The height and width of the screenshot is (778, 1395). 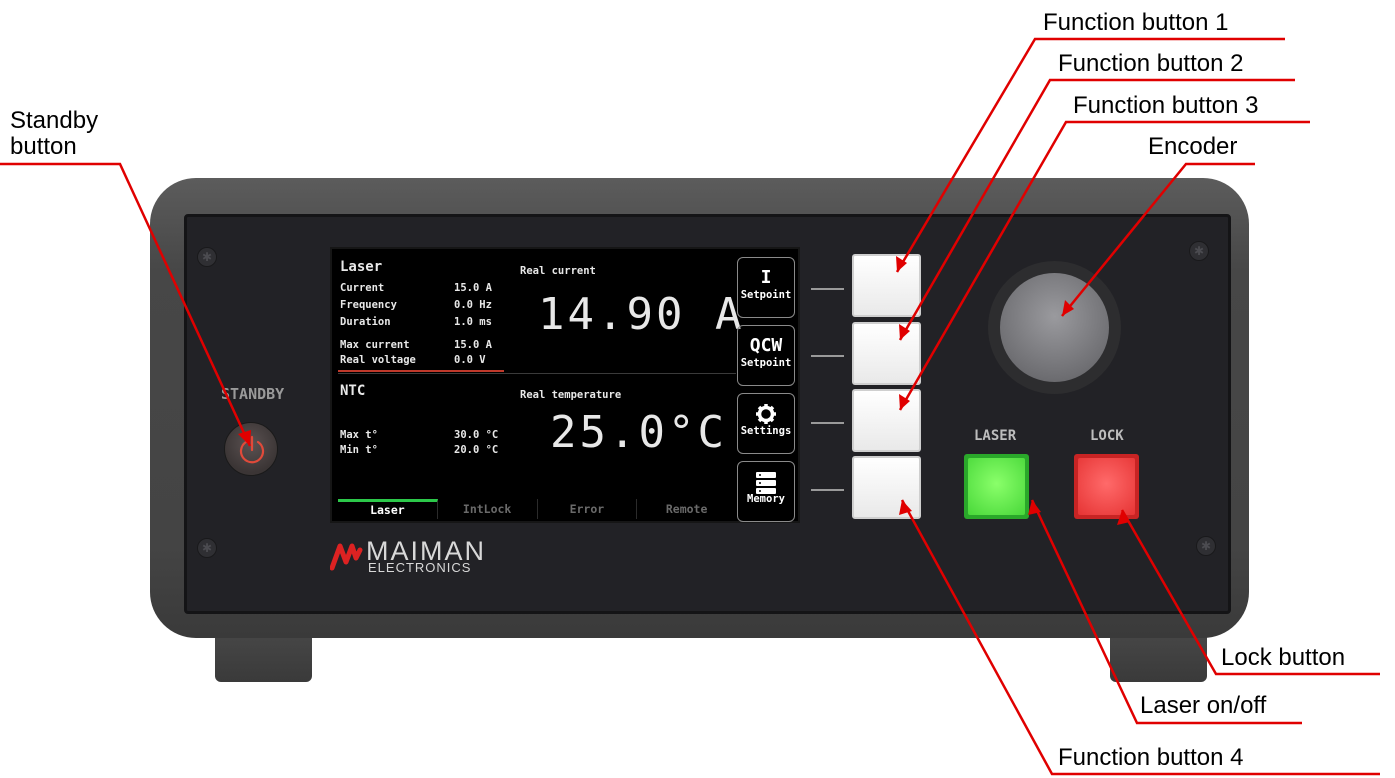 What do you see at coordinates (126, 304) in the screenshot?
I see `callout-line-standby` at bounding box center [126, 304].